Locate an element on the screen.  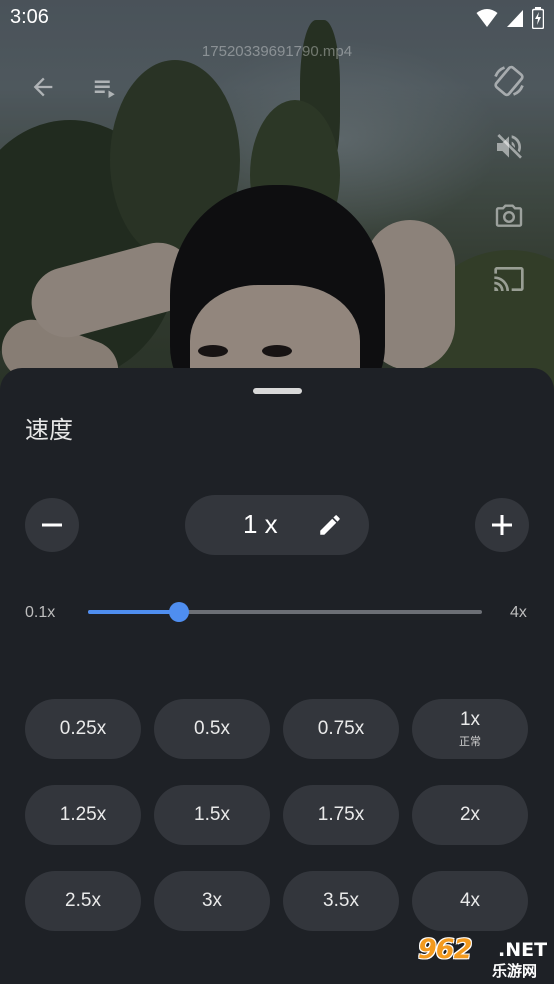
watermark-logo-name: 乐游网 is located at coordinates (515, 971).